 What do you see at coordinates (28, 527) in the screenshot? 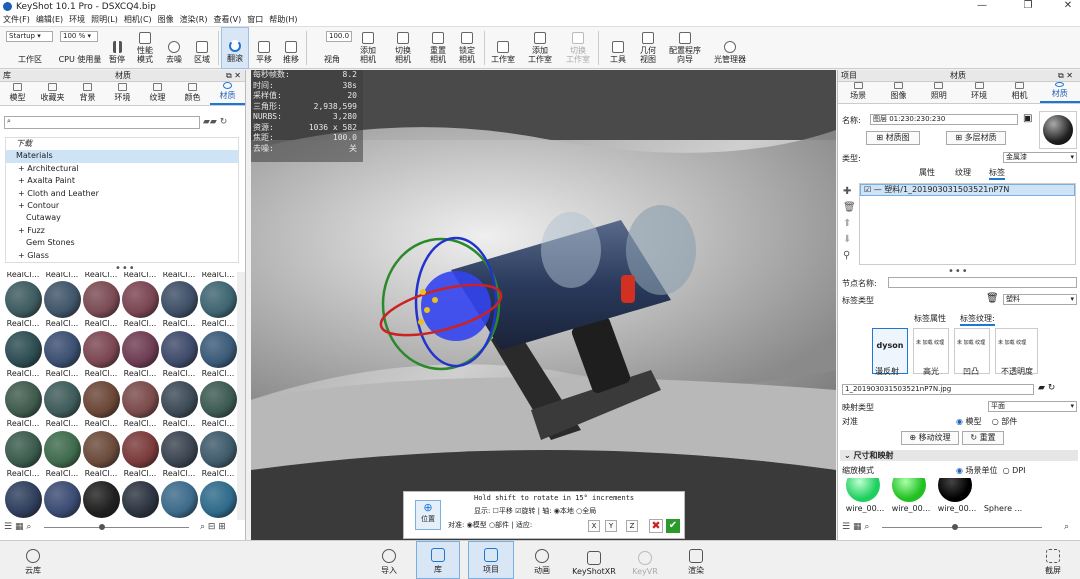
I see `zoom-out-icon: ⌕` at bounding box center [28, 527].